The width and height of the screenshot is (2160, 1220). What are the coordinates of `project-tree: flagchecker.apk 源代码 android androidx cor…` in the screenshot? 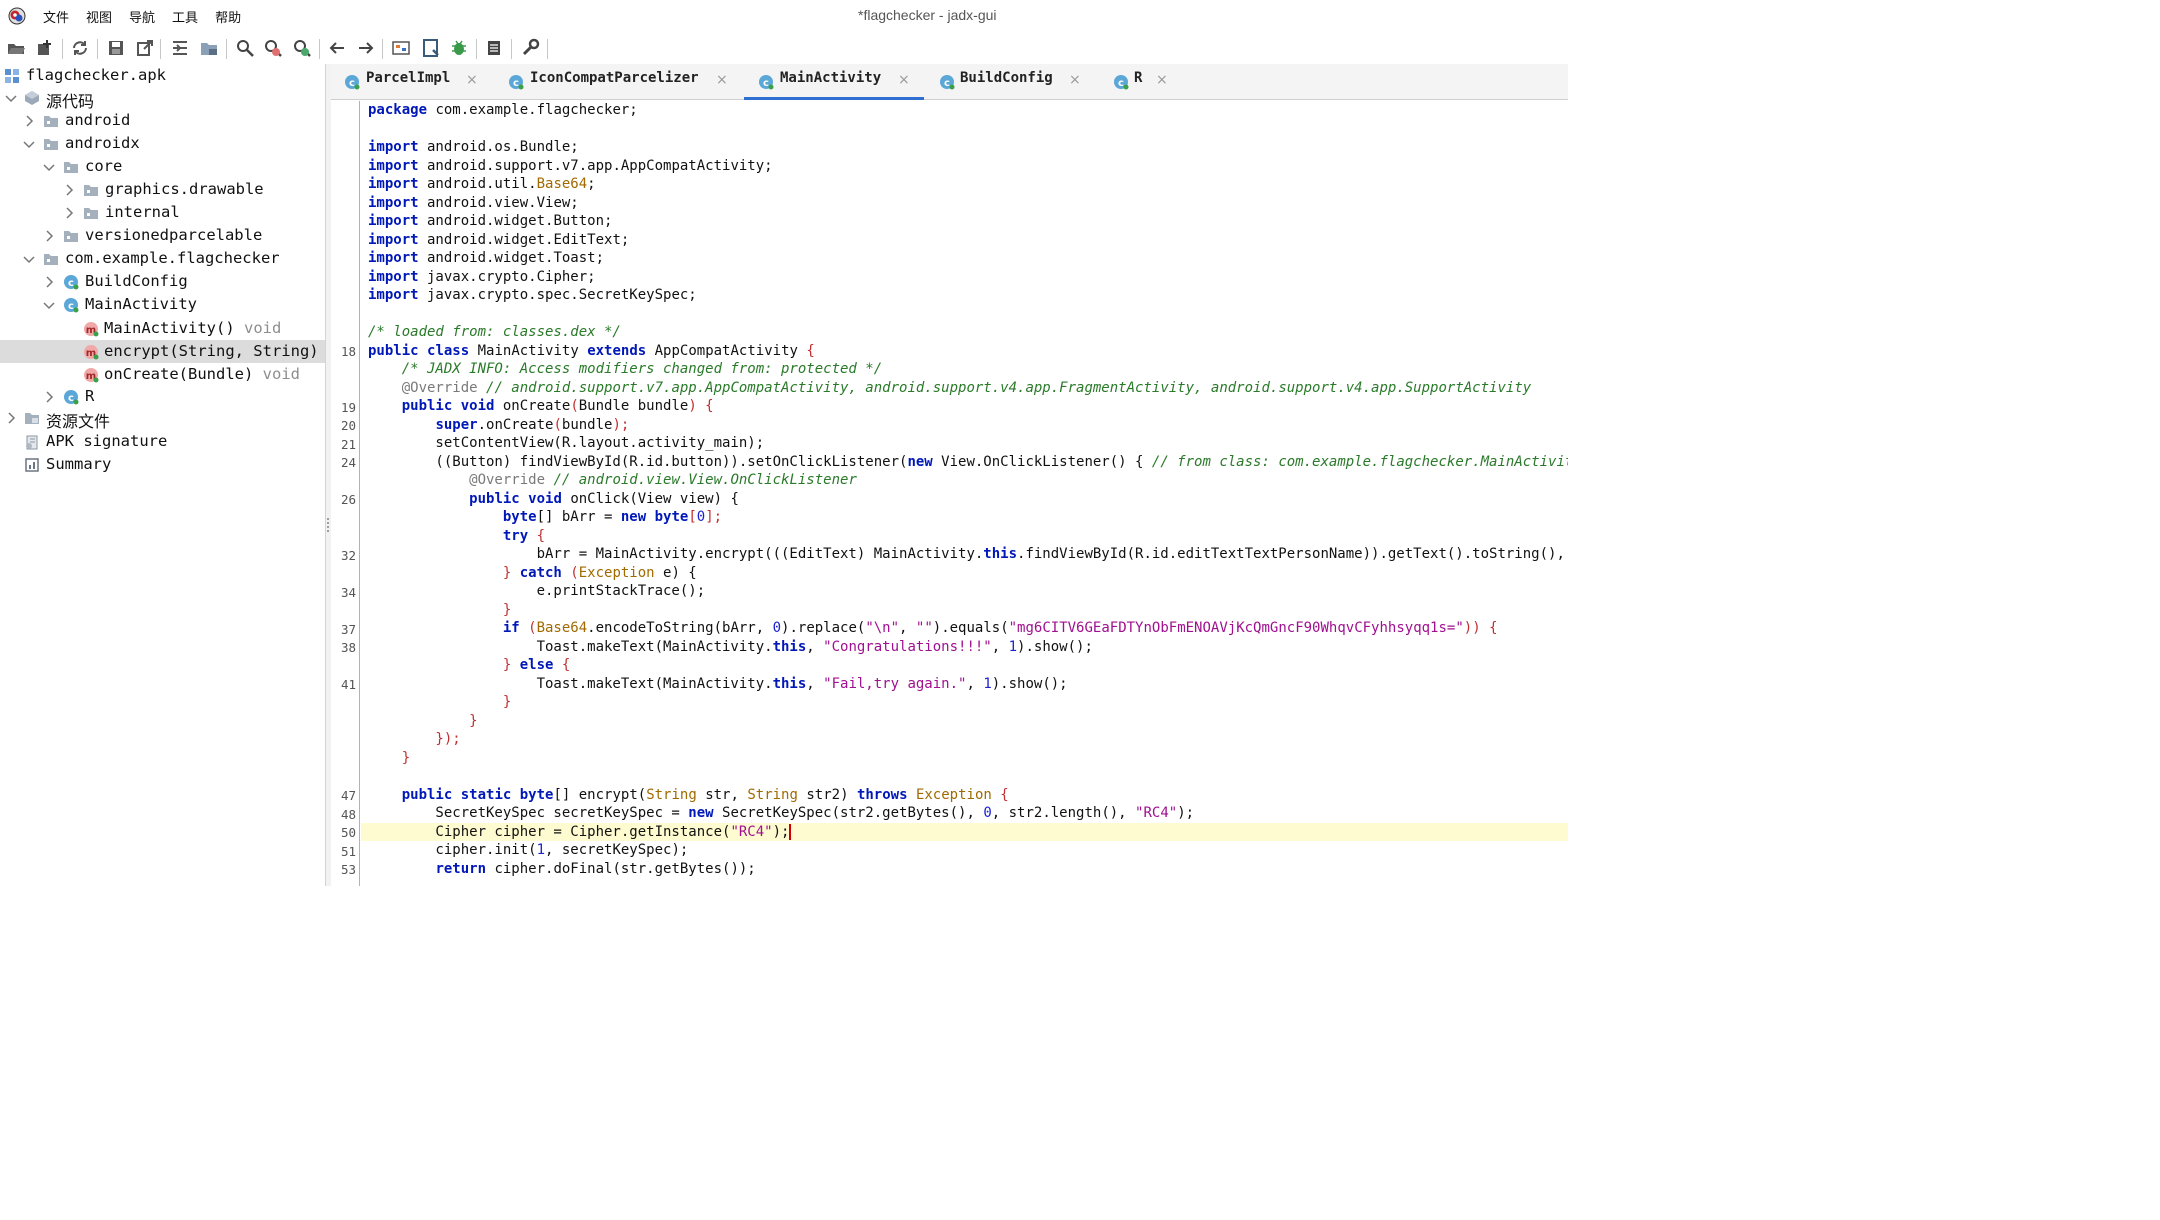 It's located at (162, 475).